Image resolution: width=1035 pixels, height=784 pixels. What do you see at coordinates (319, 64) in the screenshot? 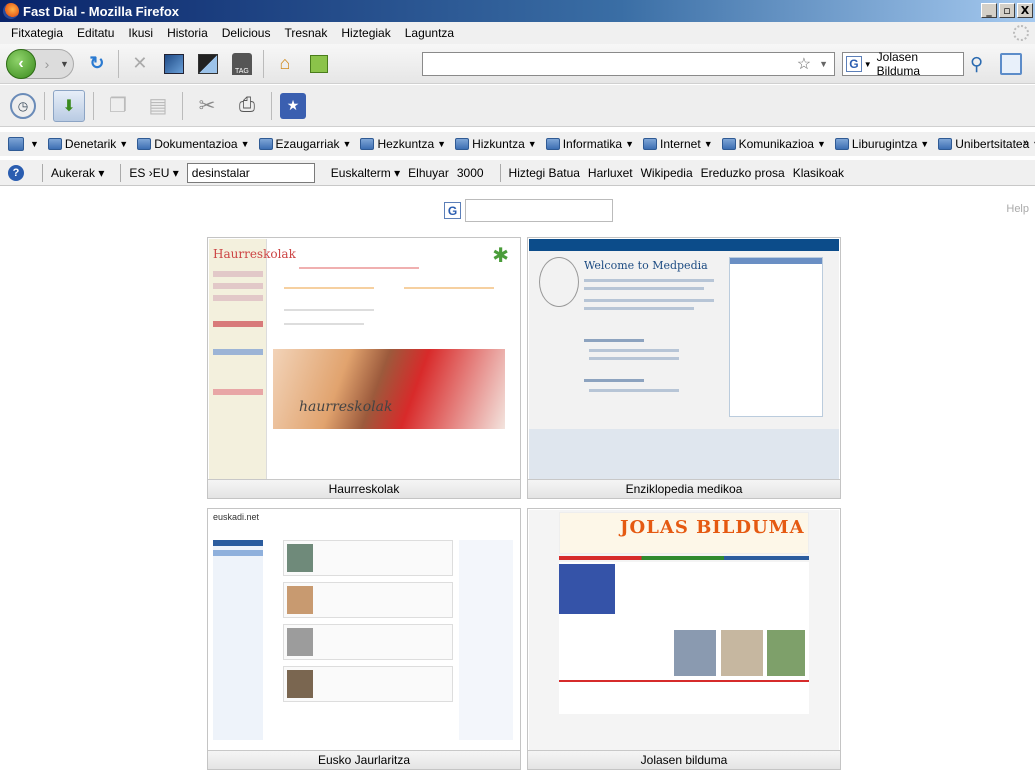
I see `bookmark-add-icon` at bounding box center [319, 64].